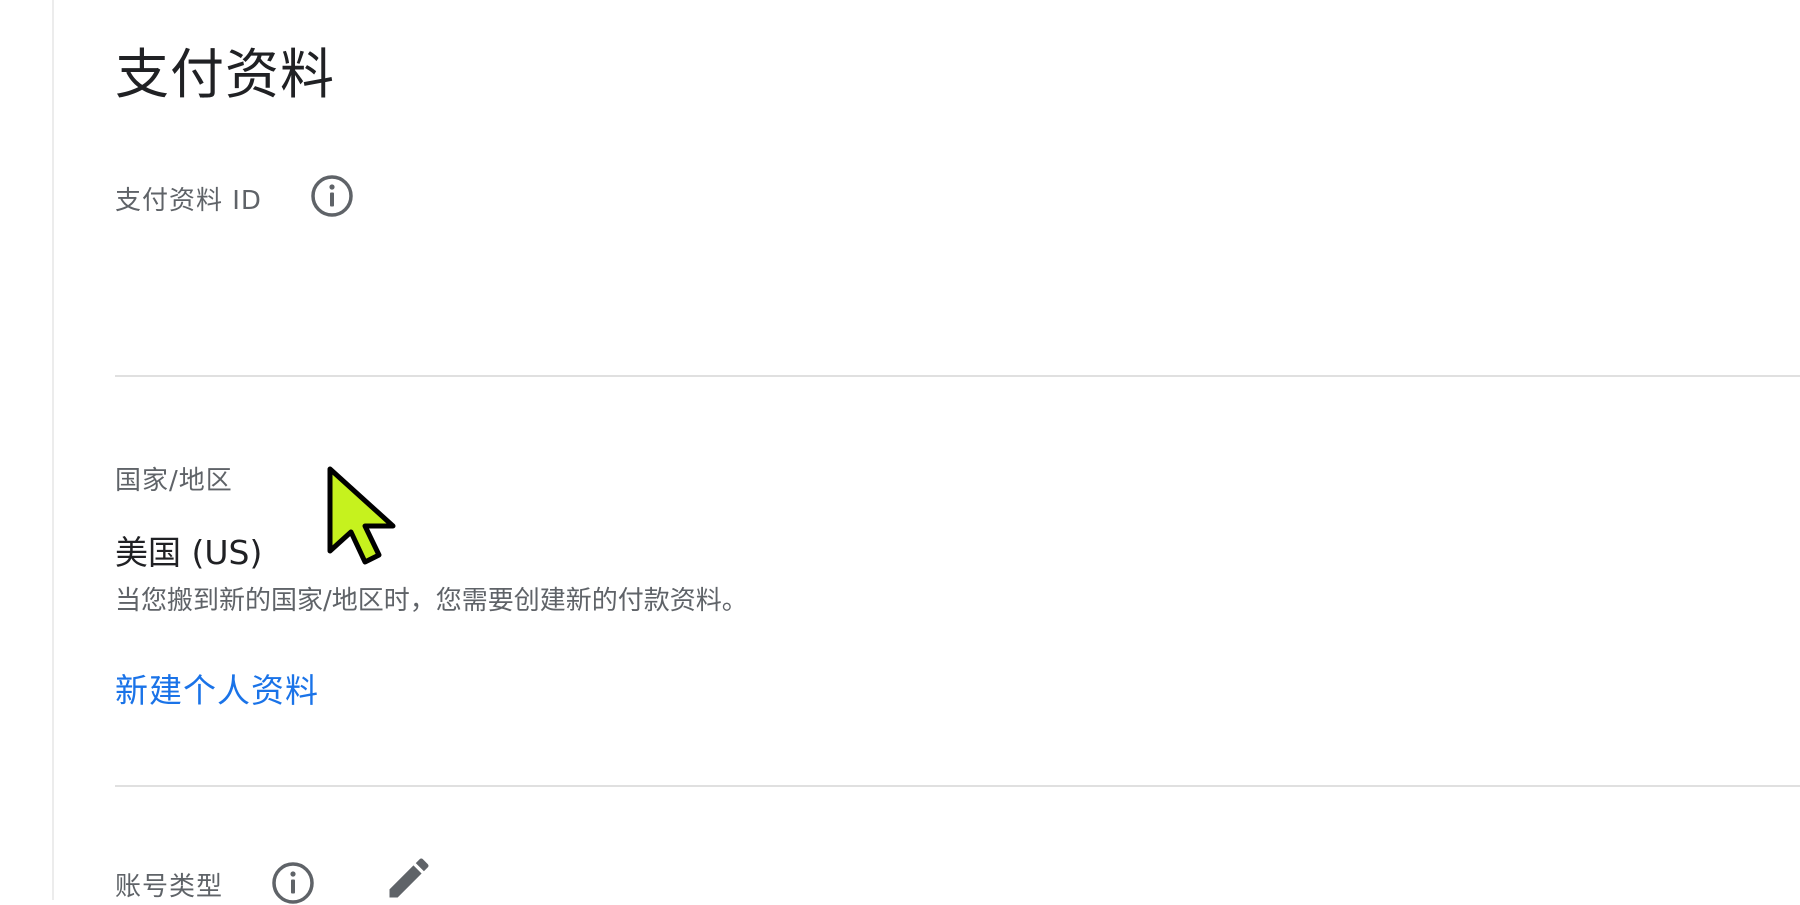  I want to click on left-border, so click(53, 450).